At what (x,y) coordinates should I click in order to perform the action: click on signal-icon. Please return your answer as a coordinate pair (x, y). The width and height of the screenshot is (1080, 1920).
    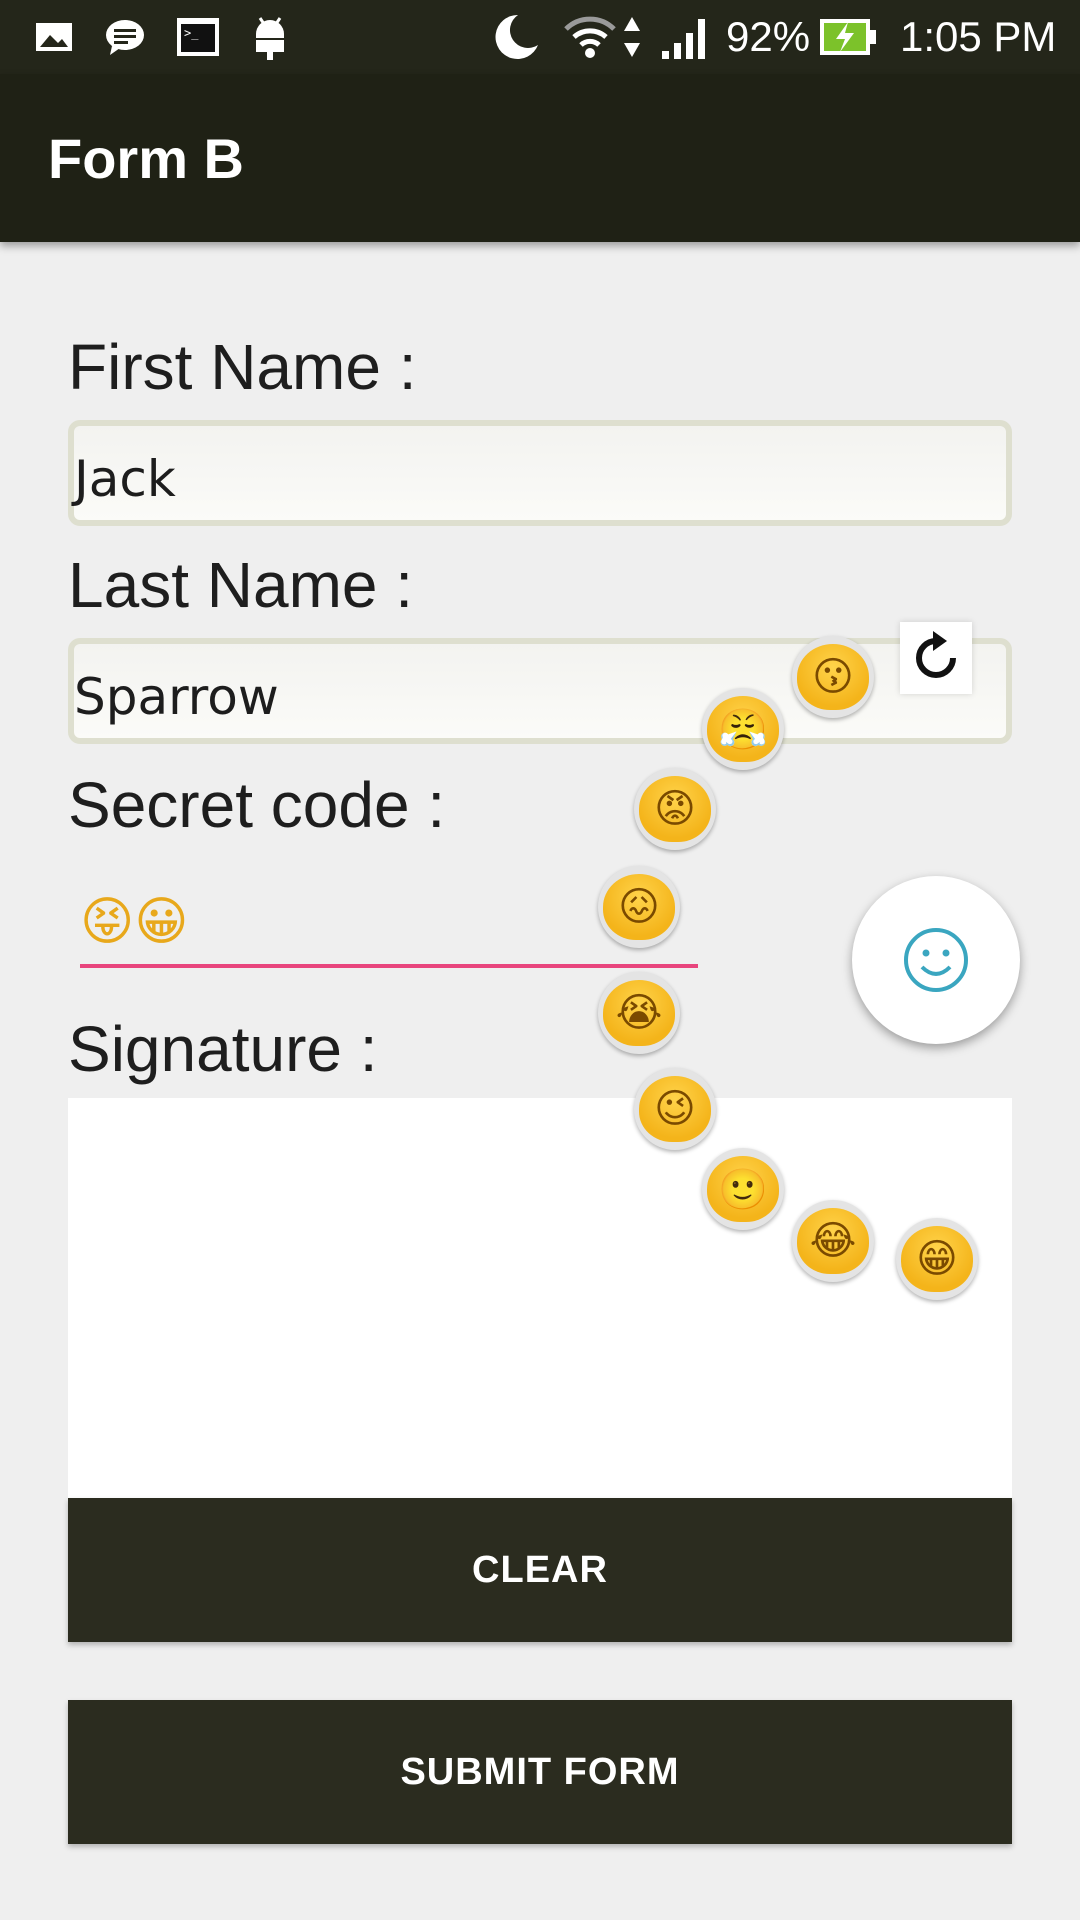
    Looking at the image, I should click on (686, 37).